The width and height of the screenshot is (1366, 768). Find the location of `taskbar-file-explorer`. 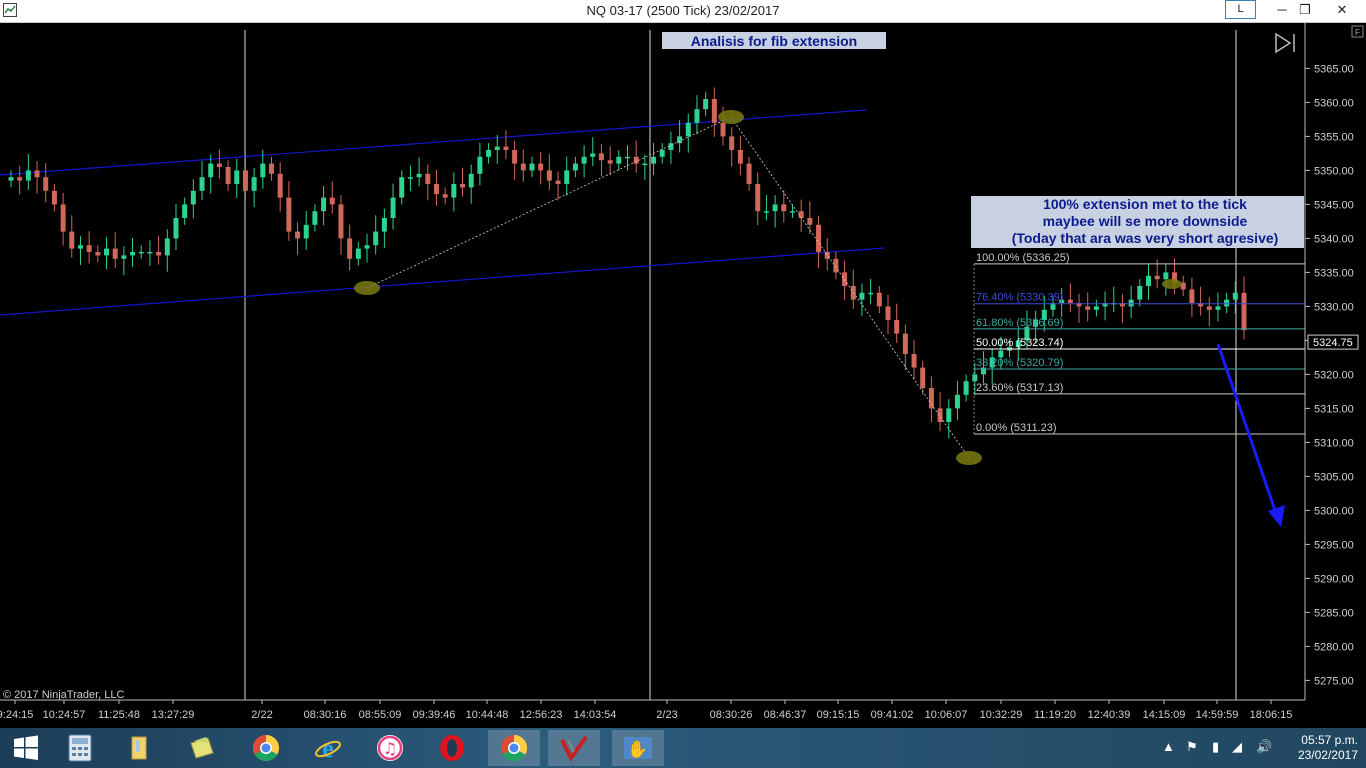

taskbar-file-explorer is located at coordinates (138, 748).